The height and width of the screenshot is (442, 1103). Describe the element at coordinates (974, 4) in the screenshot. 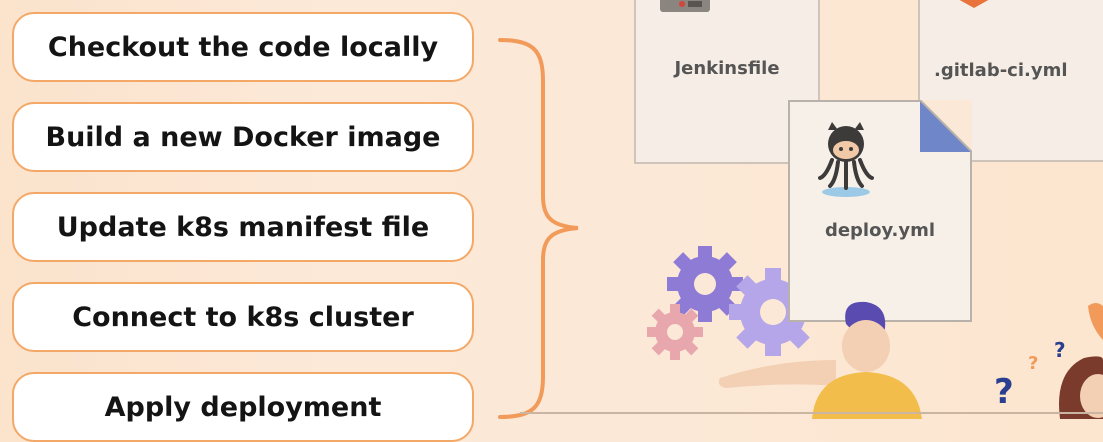

I see `gitlab-icon` at that location.